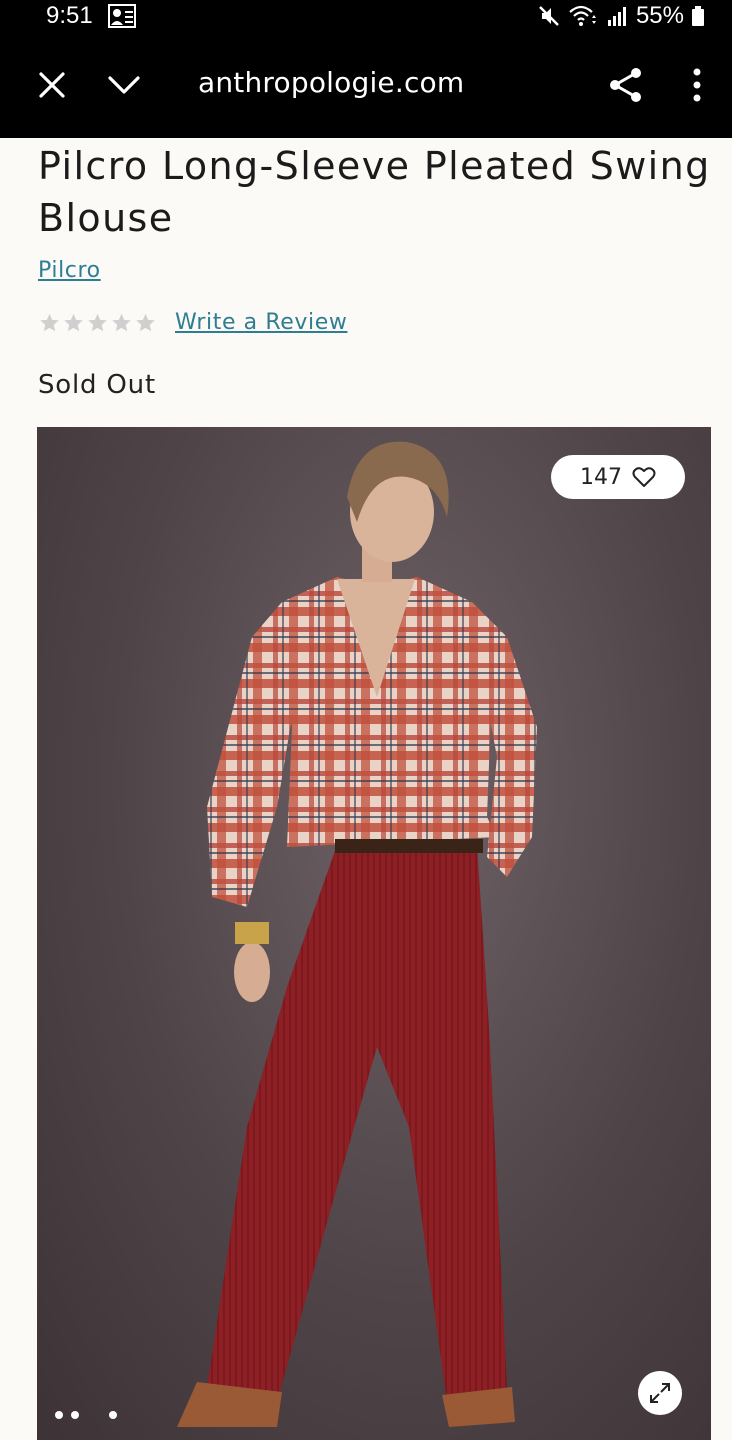  I want to click on expand-image-button, so click(660, 1393).